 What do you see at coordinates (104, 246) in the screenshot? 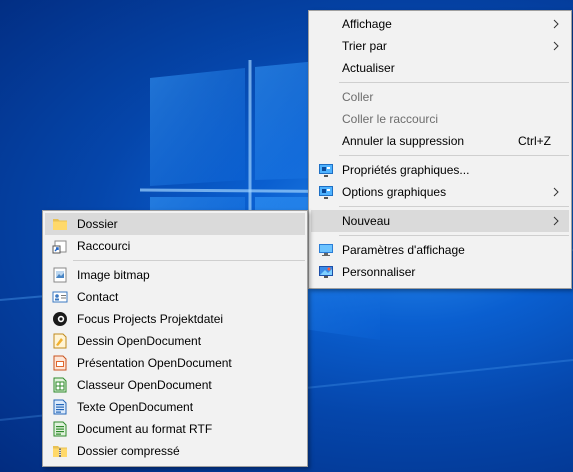
I see `menu-item-label: Raccourci` at bounding box center [104, 246].